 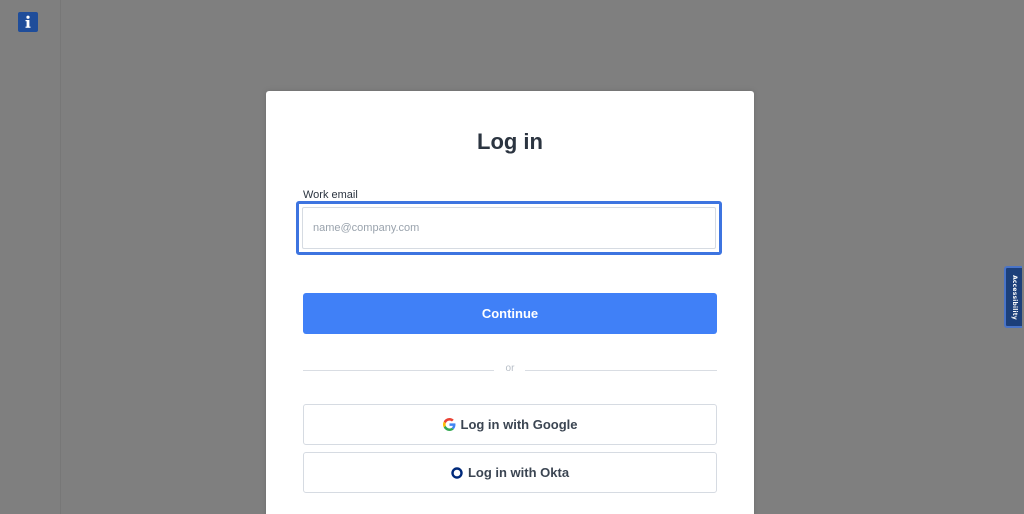 I want to click on or-divider: or, so click(x=510, y=370).